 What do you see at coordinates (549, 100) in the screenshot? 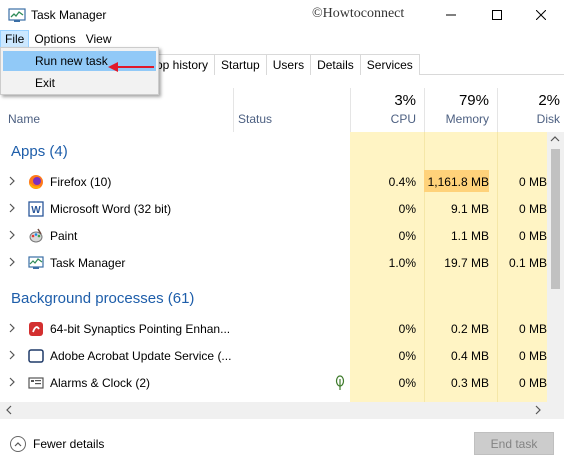
I see `disk-total: 2%` at bounding box center [549, 100].